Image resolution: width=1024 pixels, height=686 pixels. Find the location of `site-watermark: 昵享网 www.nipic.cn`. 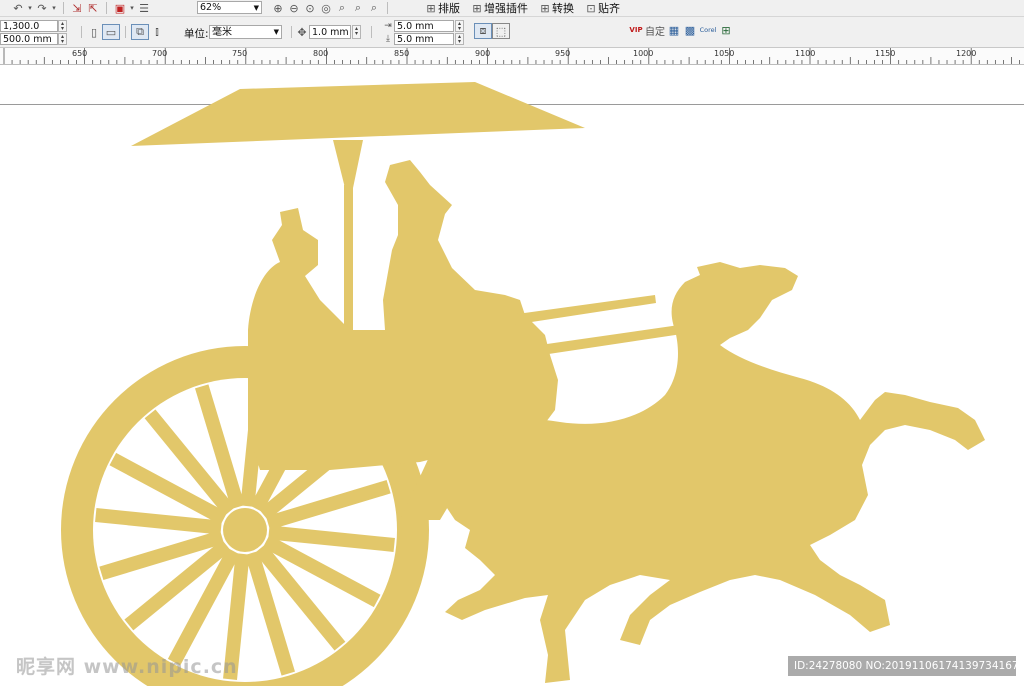

site-watermark: 昵享网 www.nipic.cn is located at coordinates (127, 667).